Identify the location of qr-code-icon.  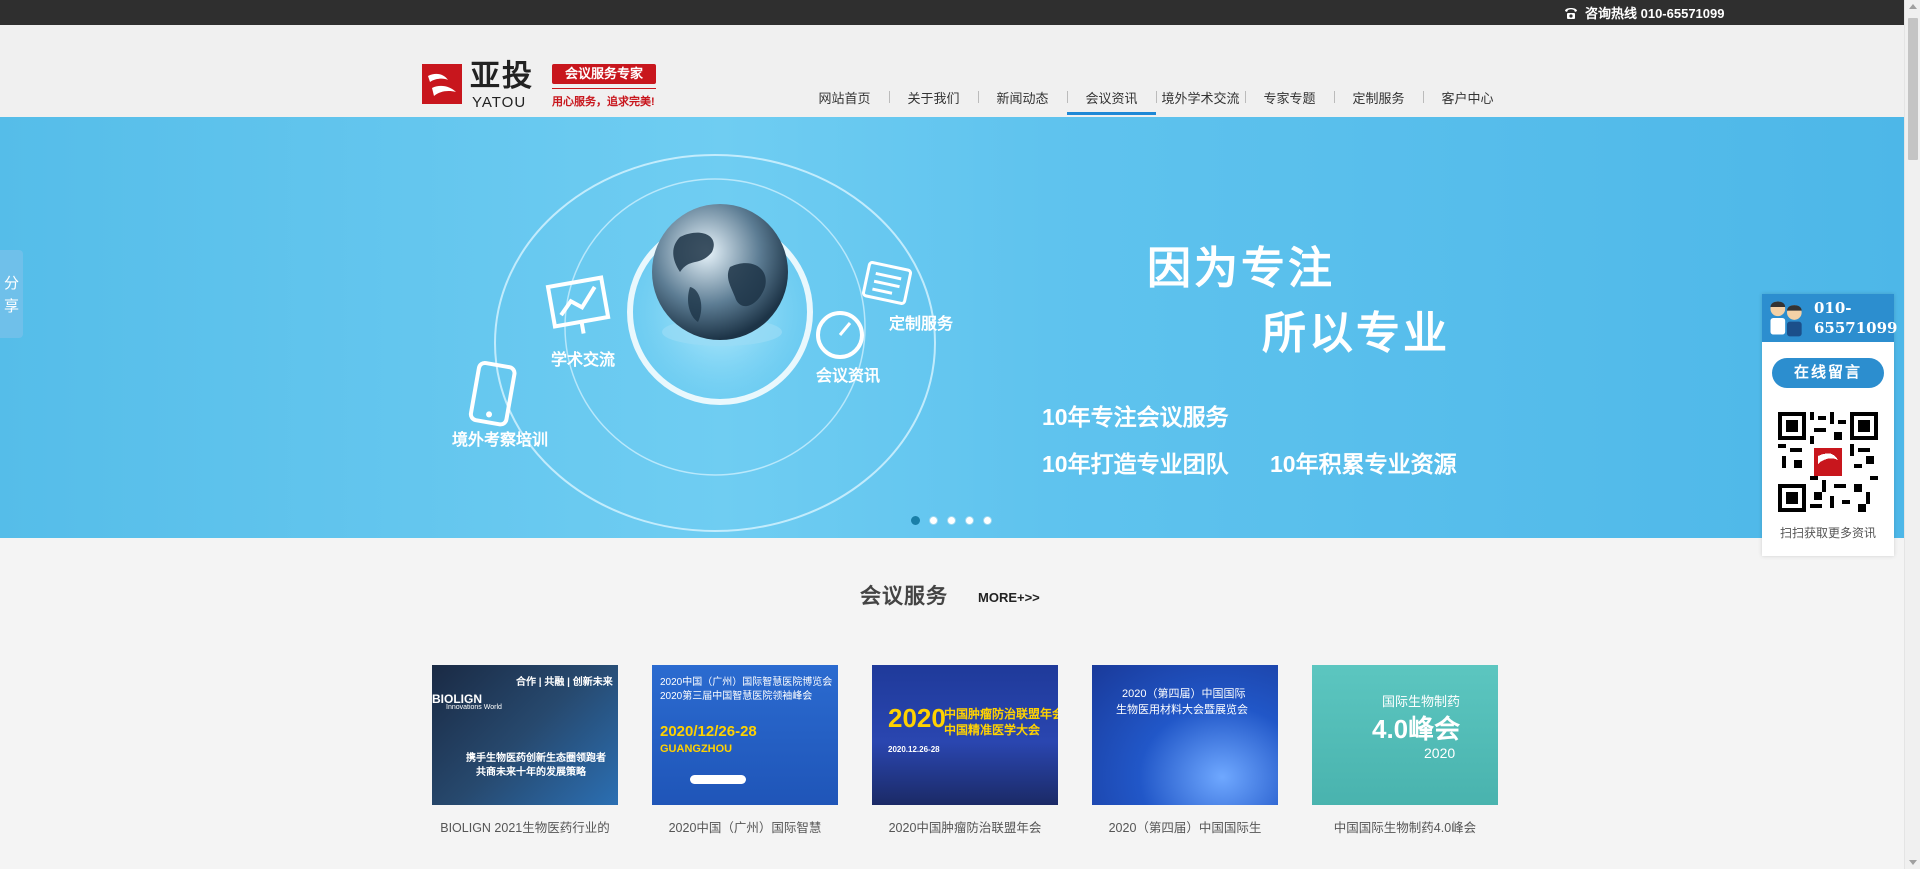
(1828, 462).